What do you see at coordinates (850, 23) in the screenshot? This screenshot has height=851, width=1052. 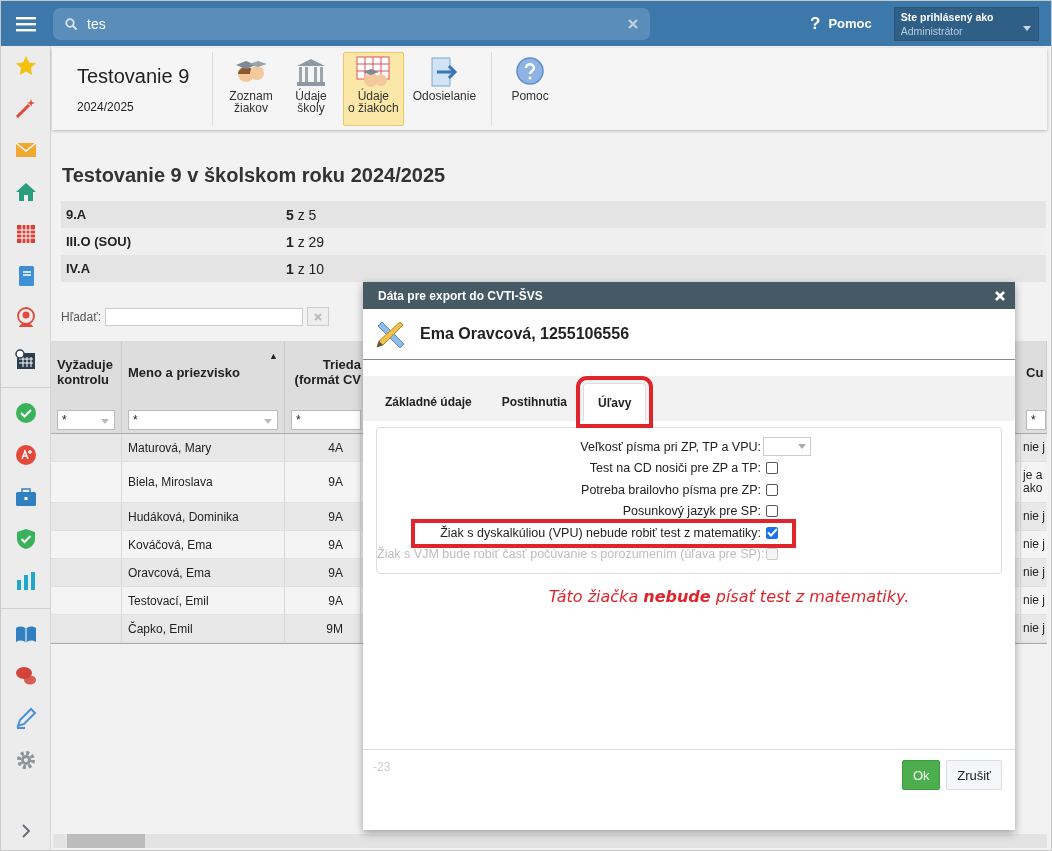 I see `help-link: Pomoc` at bounding box center [850, 23].